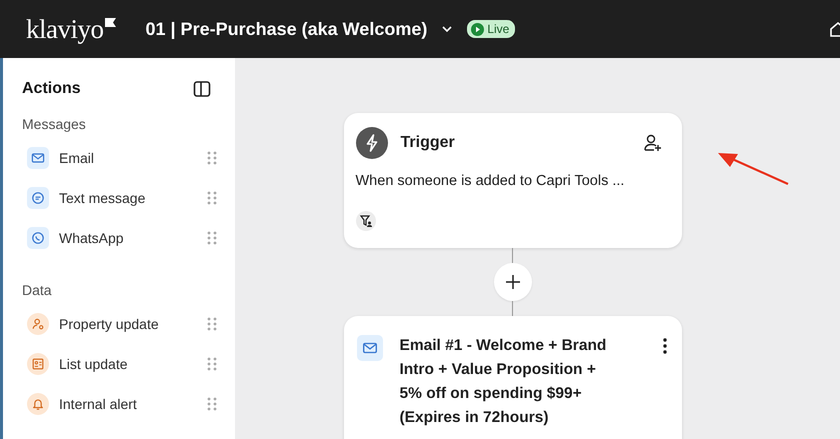  Describe the element at coordinates (504, 382) in the screenshot. I see `email-step-title: Email #1 - Welcome + Brand Intro + Value Proposition + 5% off on spending $99+ (Expires in 72hours)` at that location.